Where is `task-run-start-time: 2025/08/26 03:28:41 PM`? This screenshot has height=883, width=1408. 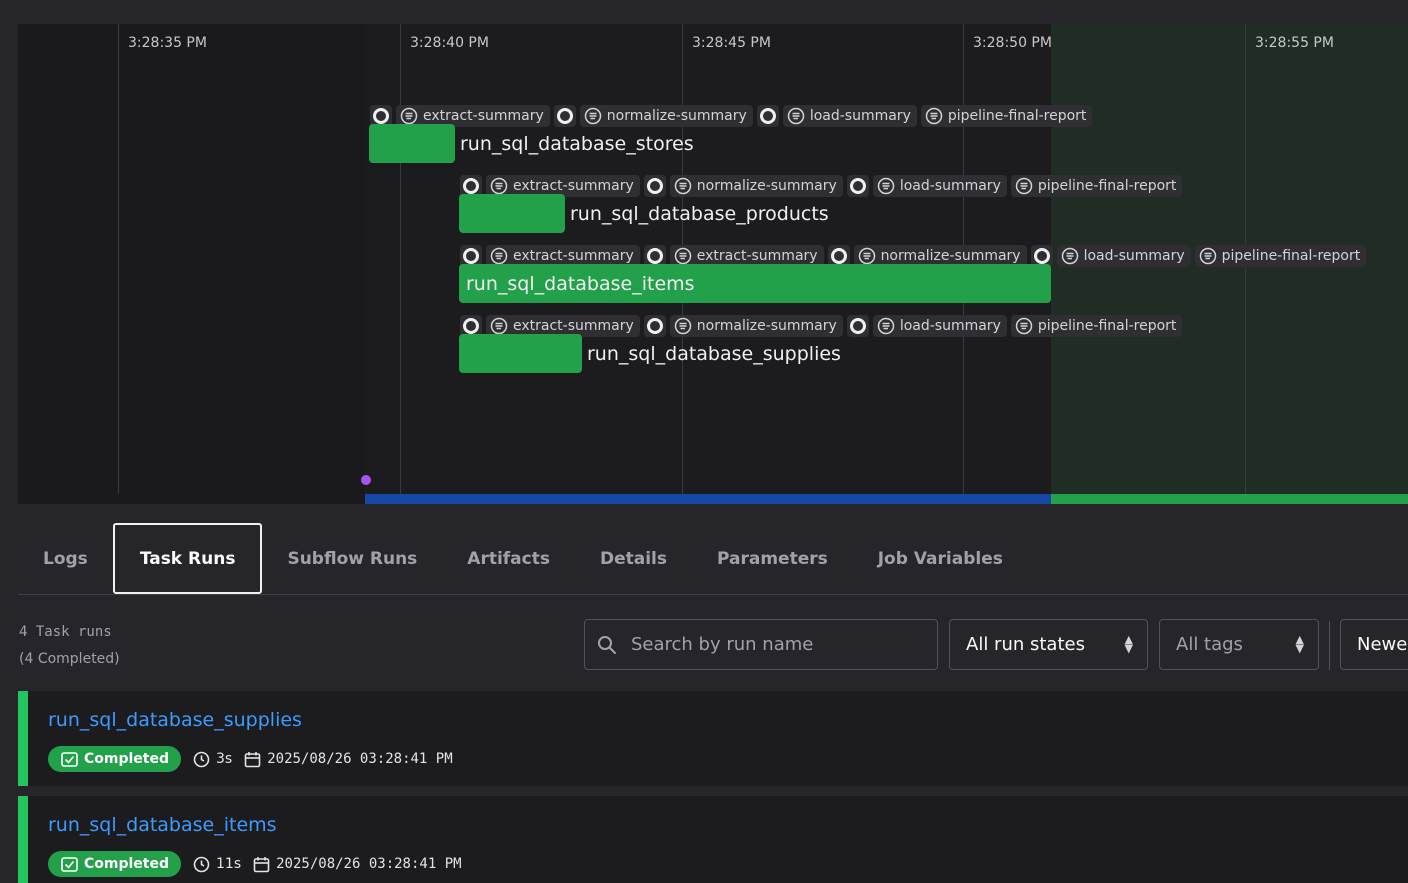
task-run-start-time: 2025/08/26 03:28:41 PM is located at coordinates (369, 864).